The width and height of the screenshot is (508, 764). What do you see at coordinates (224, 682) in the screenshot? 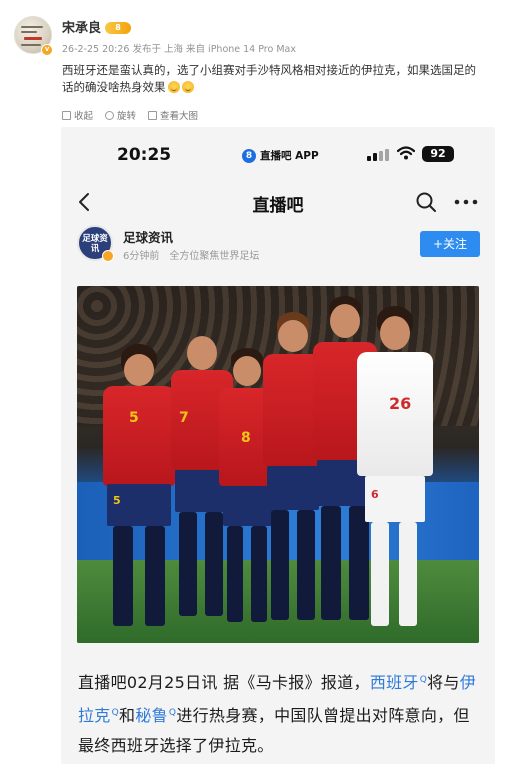
I see `article-part1: 直播吧02月25日讯 据《马卡报》报道，` at bounding box center [224, 682].